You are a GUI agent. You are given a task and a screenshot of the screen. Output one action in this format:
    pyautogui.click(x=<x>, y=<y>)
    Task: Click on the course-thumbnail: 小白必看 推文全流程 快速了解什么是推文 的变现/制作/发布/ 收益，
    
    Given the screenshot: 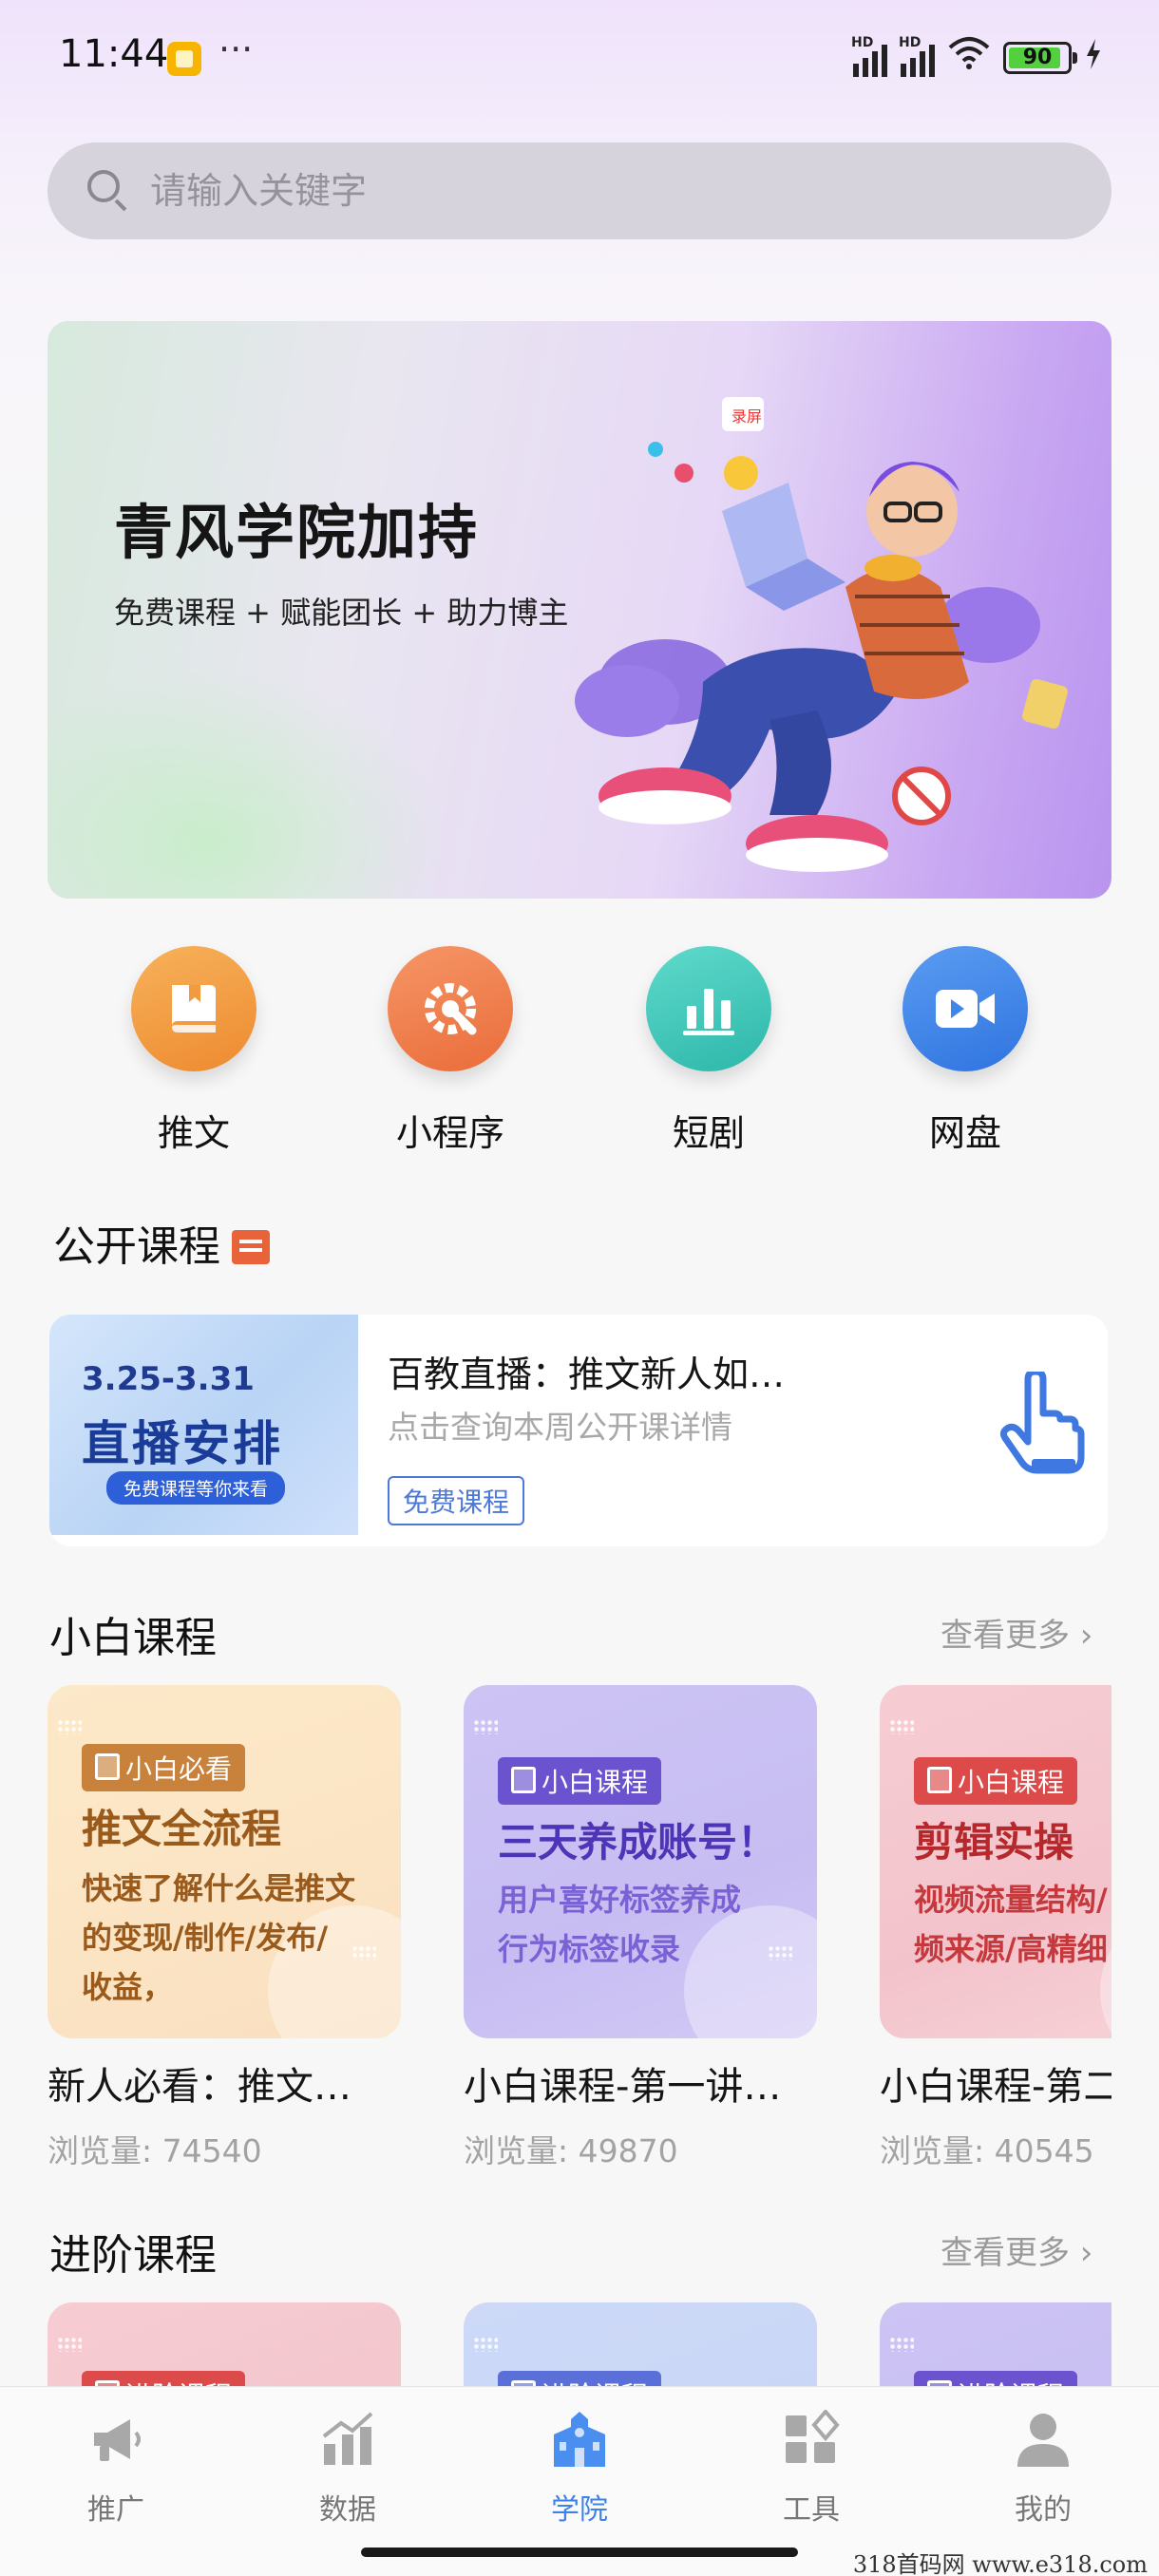 What is the action you would take?
    pyautogui.click(x=224, y=1861)
    